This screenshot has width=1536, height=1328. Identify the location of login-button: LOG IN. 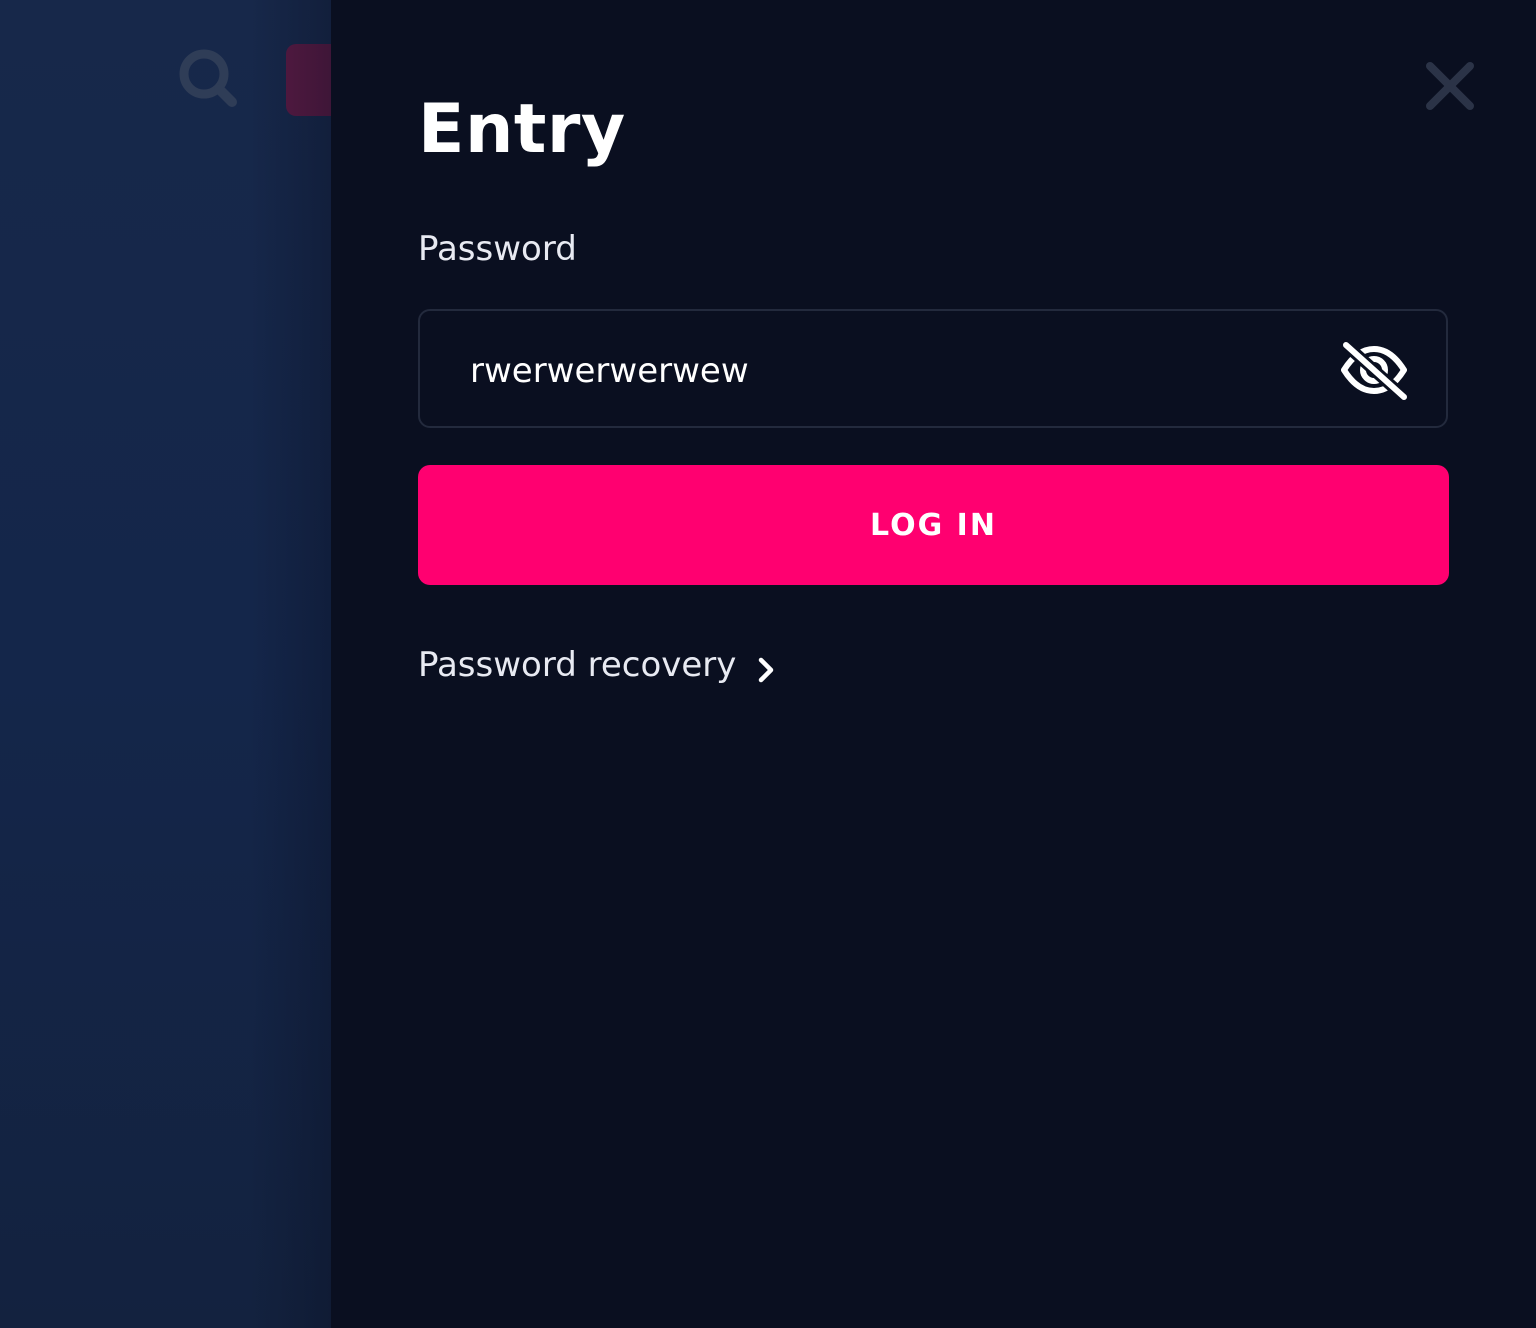
(933, 525).